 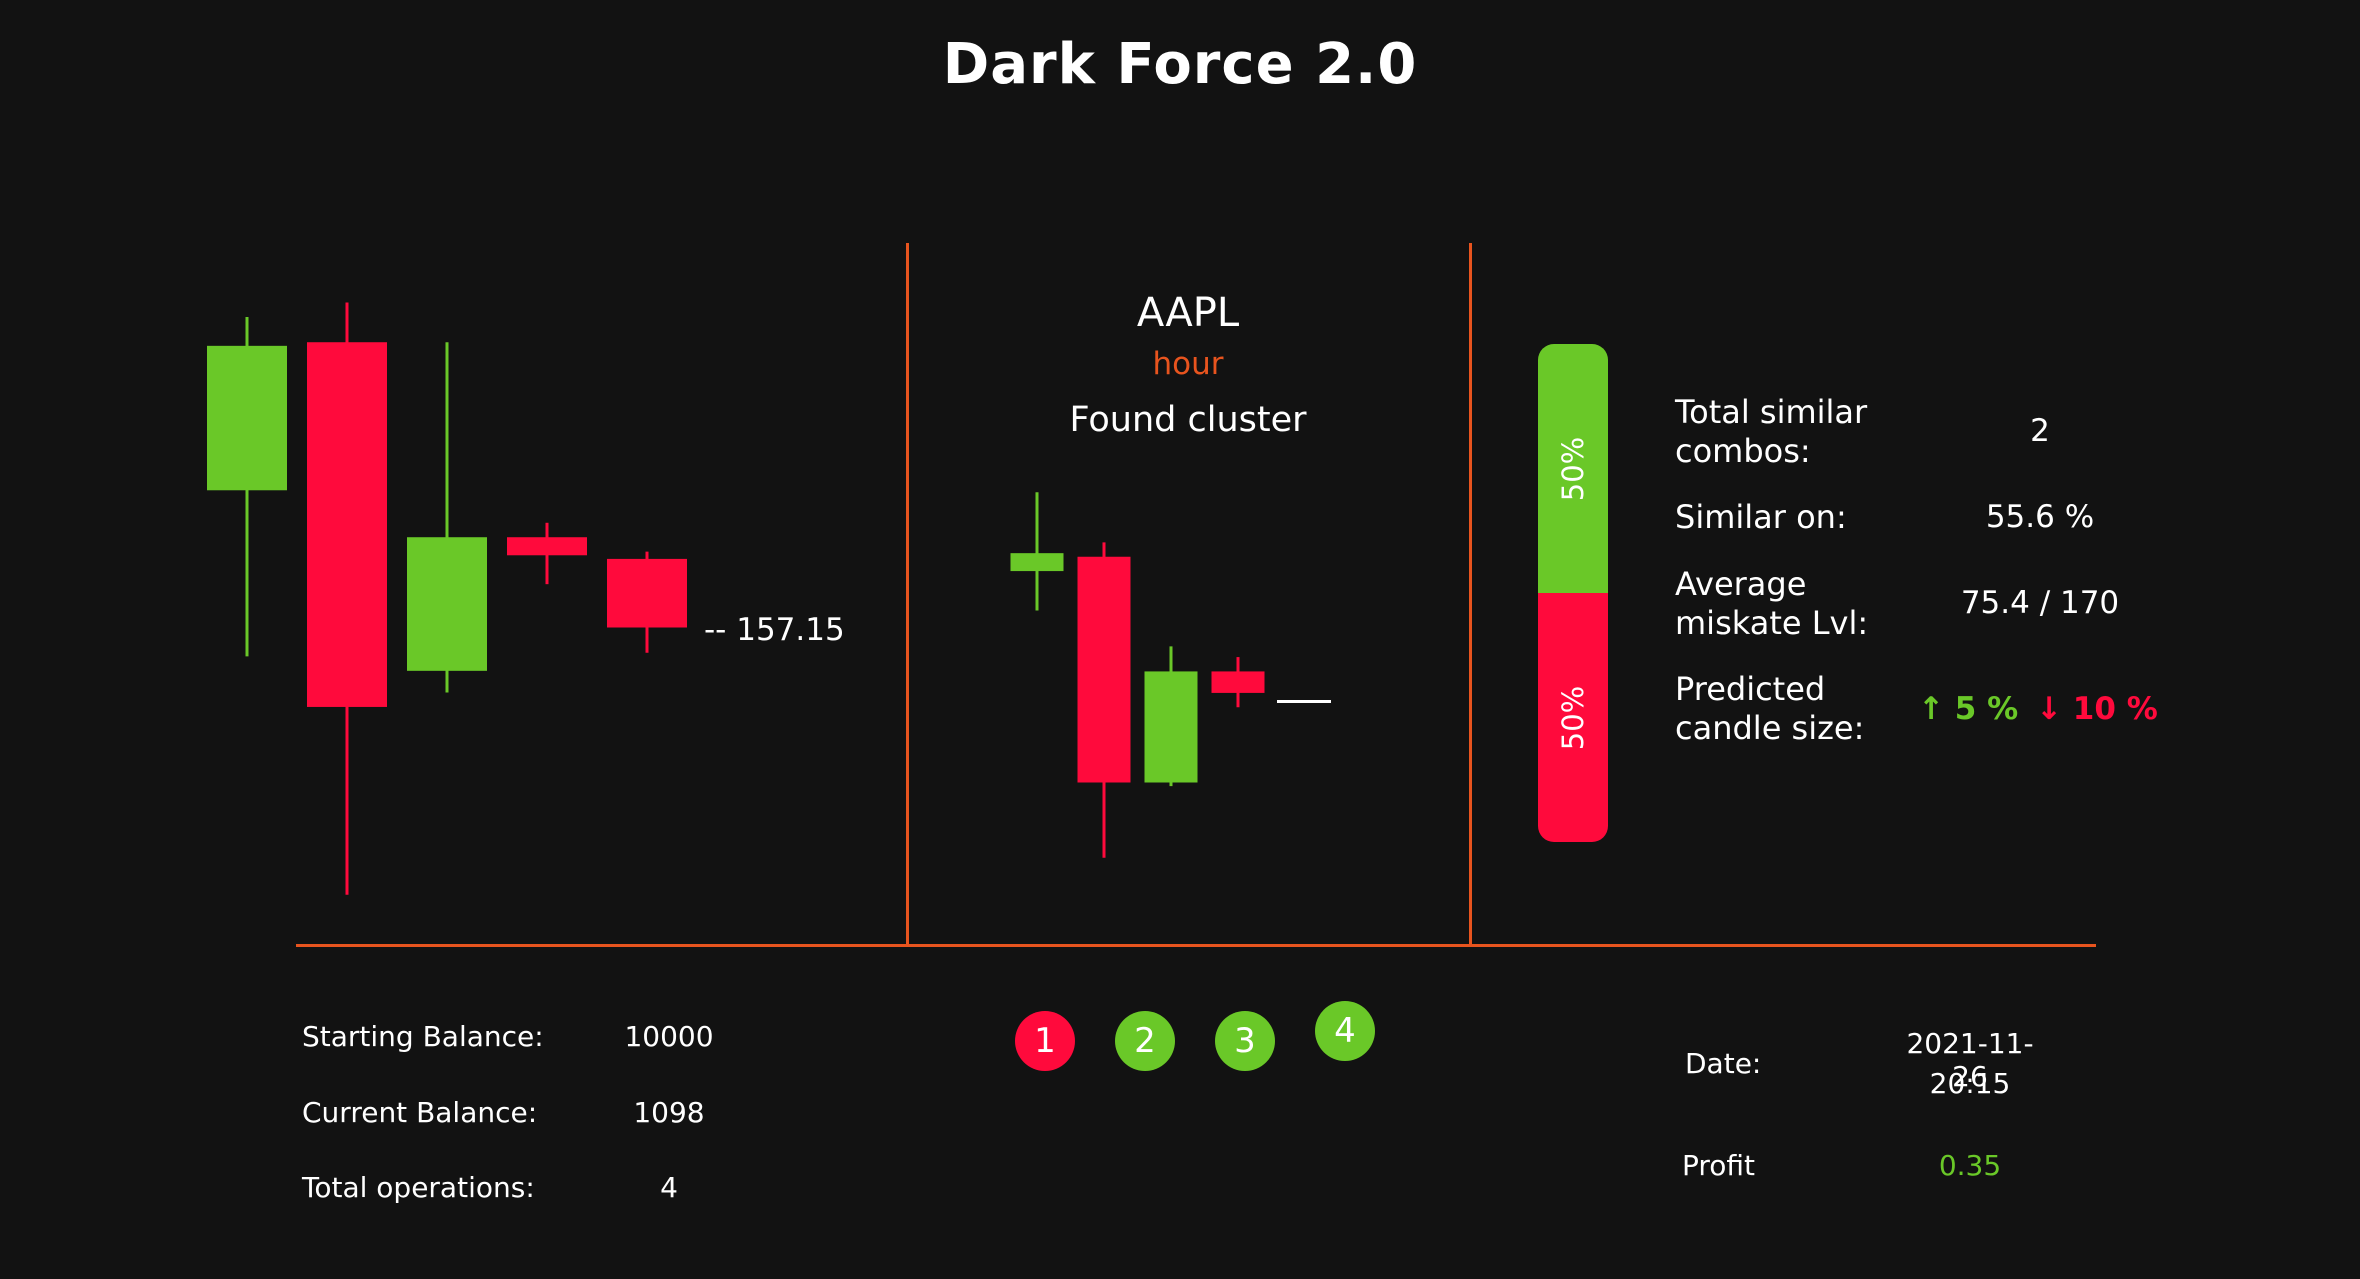 What do you see at coordinates (669, 1112) in the screenshot?
I see `current-balance-value: 1098` at bounding box center [669, 1112].